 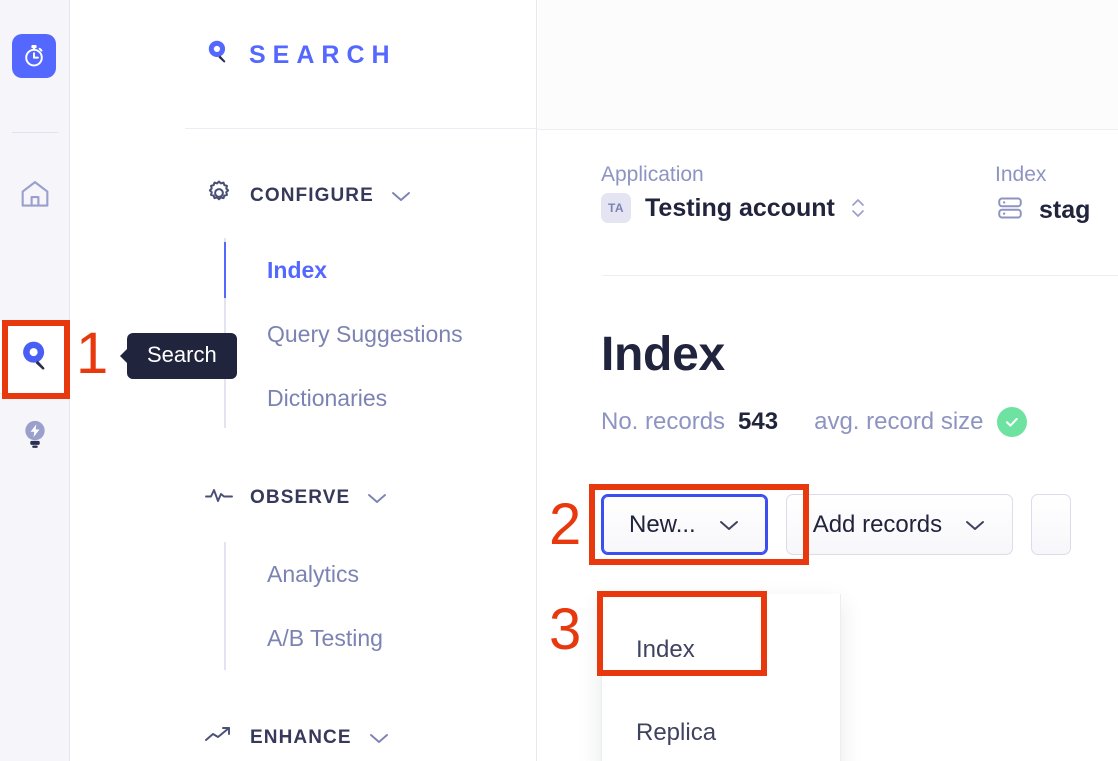 I want to click on annotation-number-1: 1, so click(x=92, y=353).